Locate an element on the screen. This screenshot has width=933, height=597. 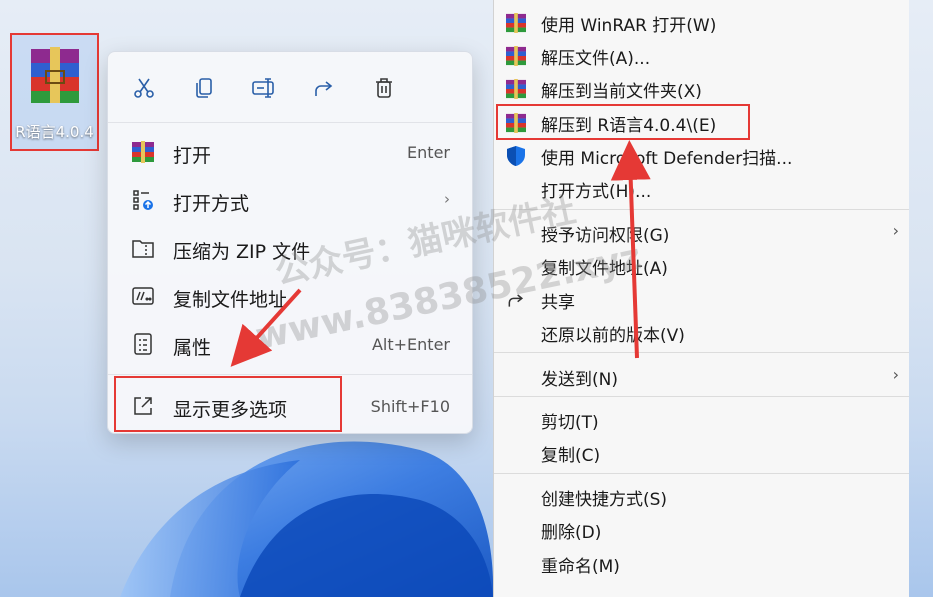
menu-item-restore-versions: 还原以前的版本(V) is located at coordinates (701, 332).